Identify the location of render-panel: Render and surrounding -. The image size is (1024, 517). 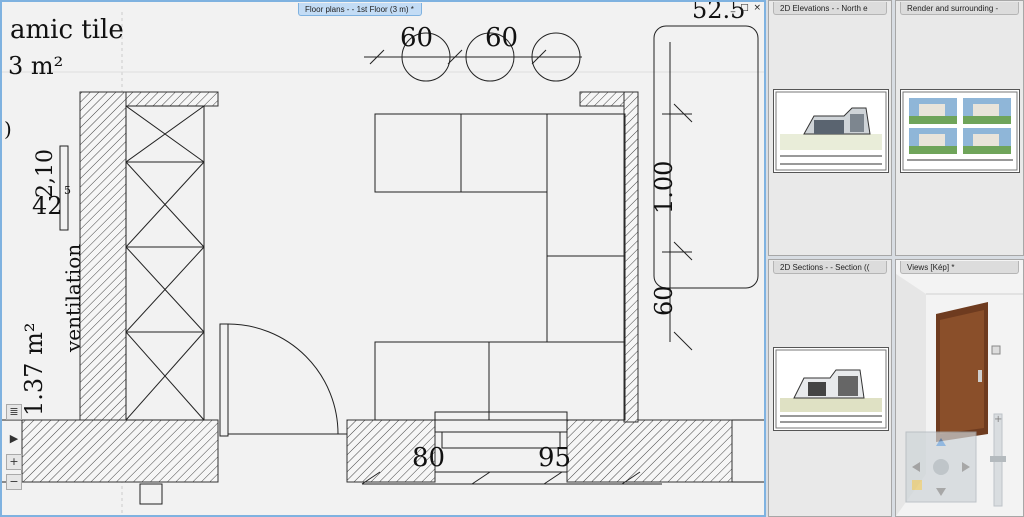
(959, 128).